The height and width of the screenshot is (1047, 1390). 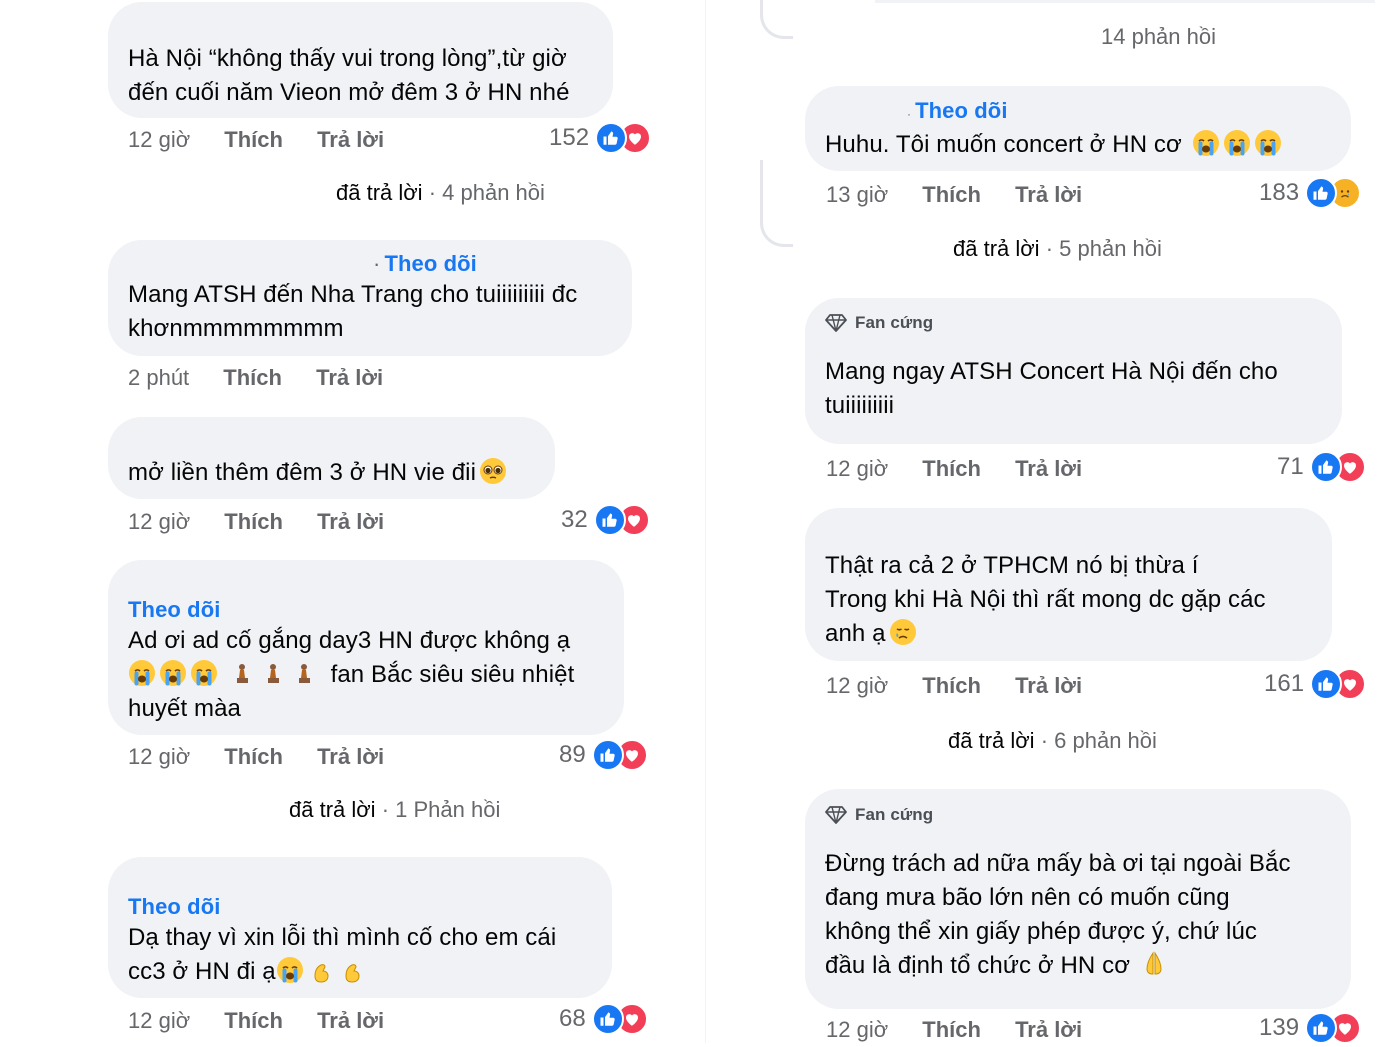 I want to click on view-replies-link: 14 phản hồi, so click(x=1158, y=37).